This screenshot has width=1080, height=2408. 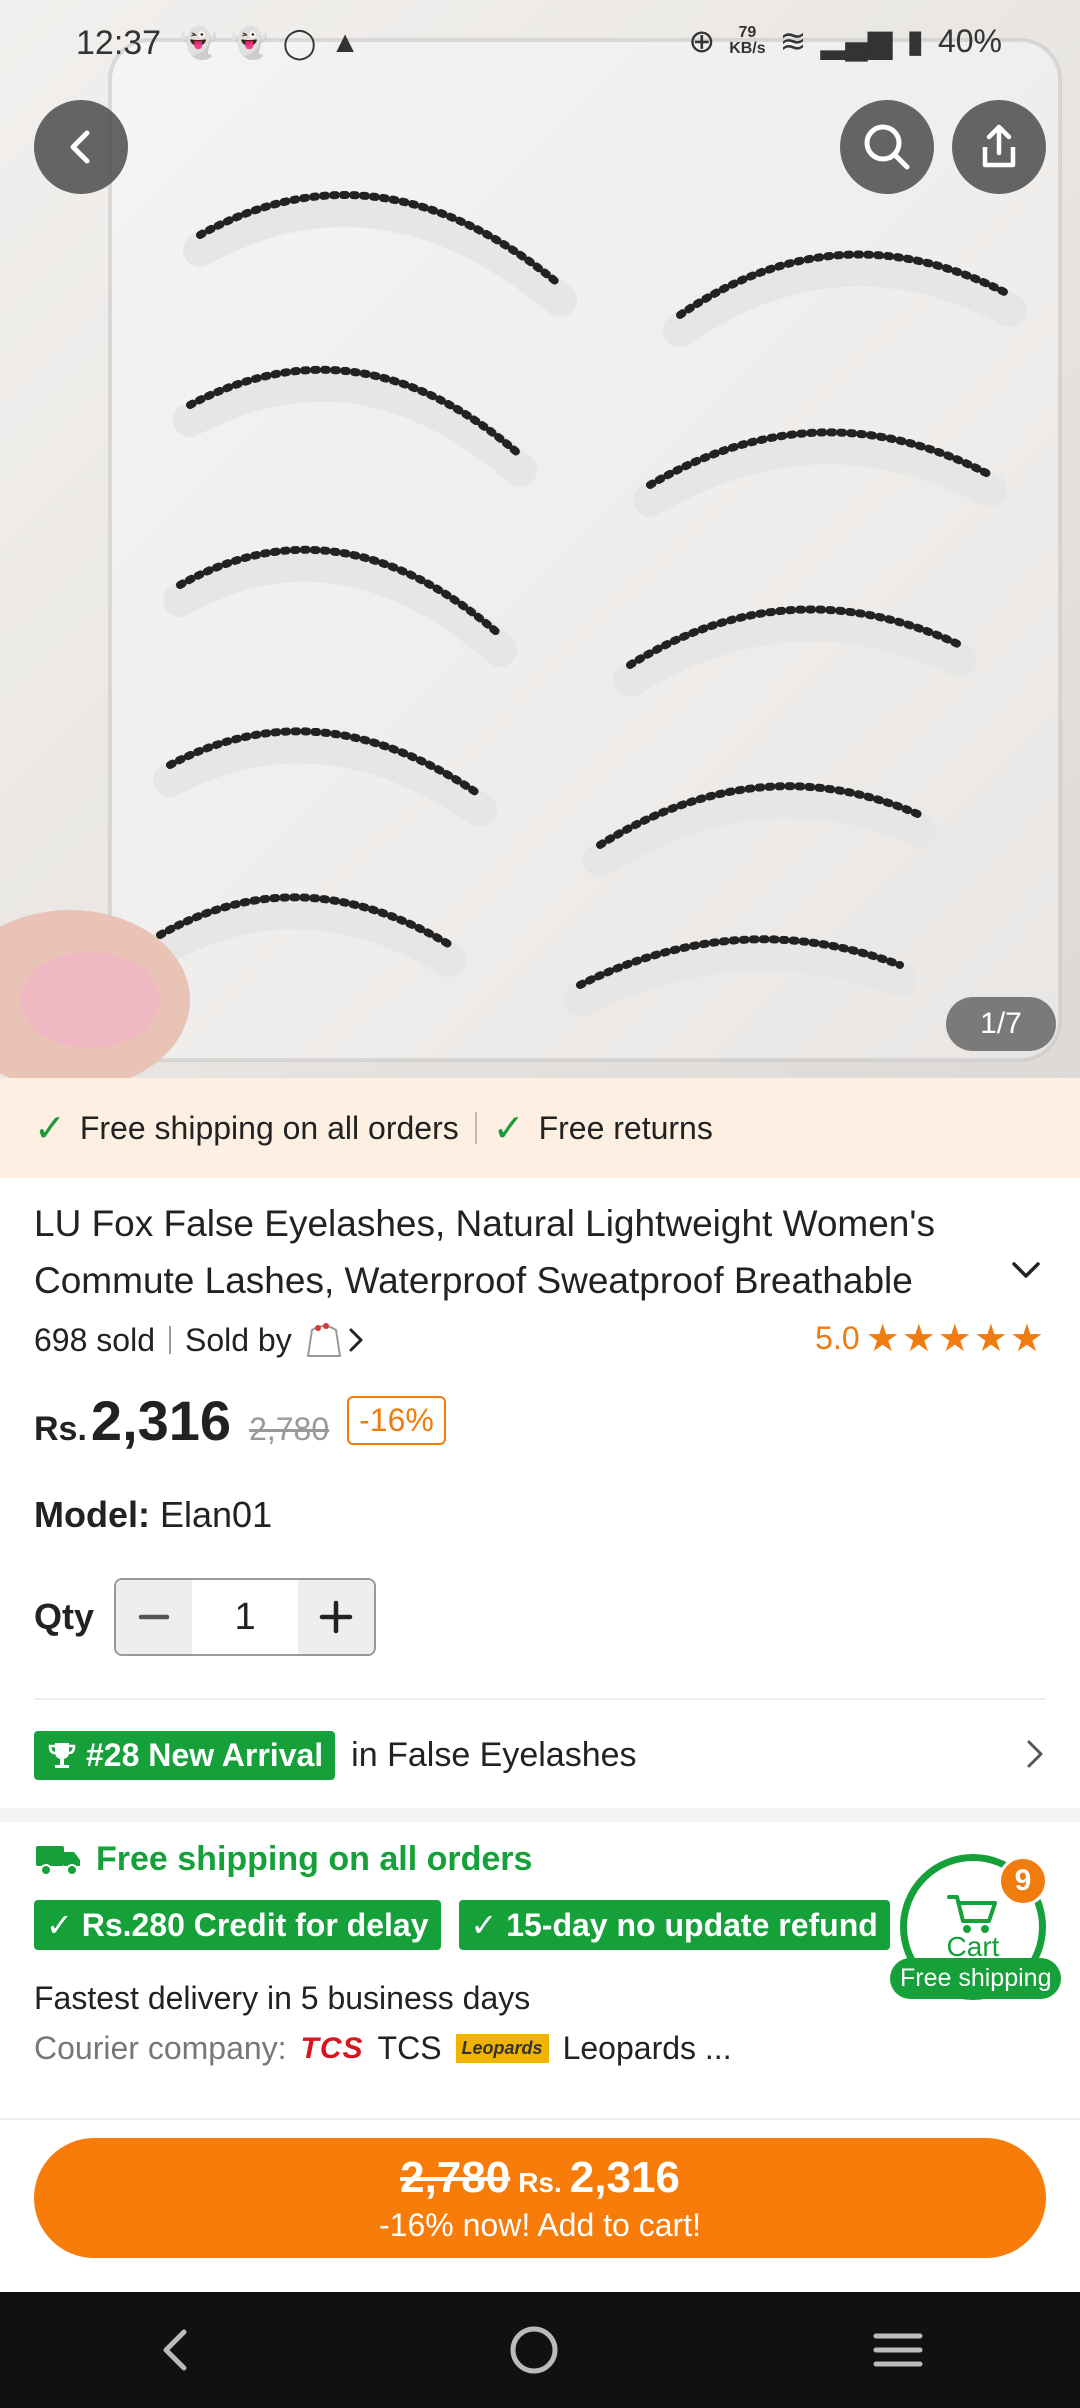 I want to click on trophy-icon, so click(x=62, y=1755).